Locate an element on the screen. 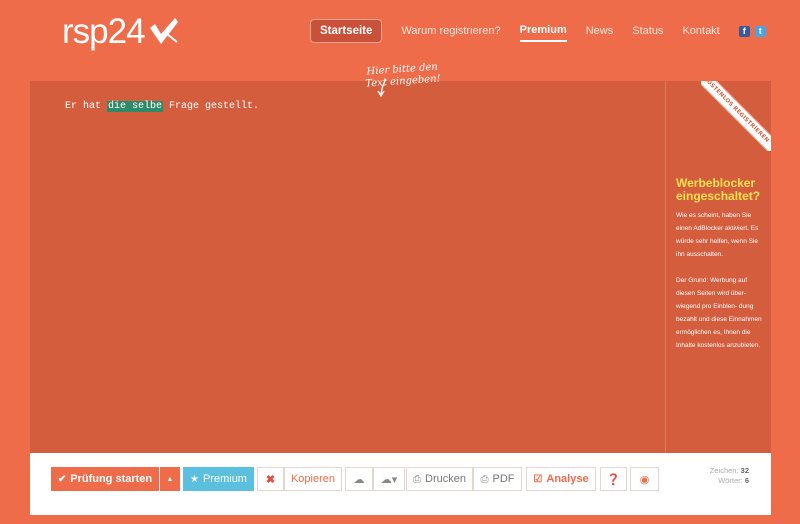  text-segment: Frage gestellt. is located at coordinates (211, 106).